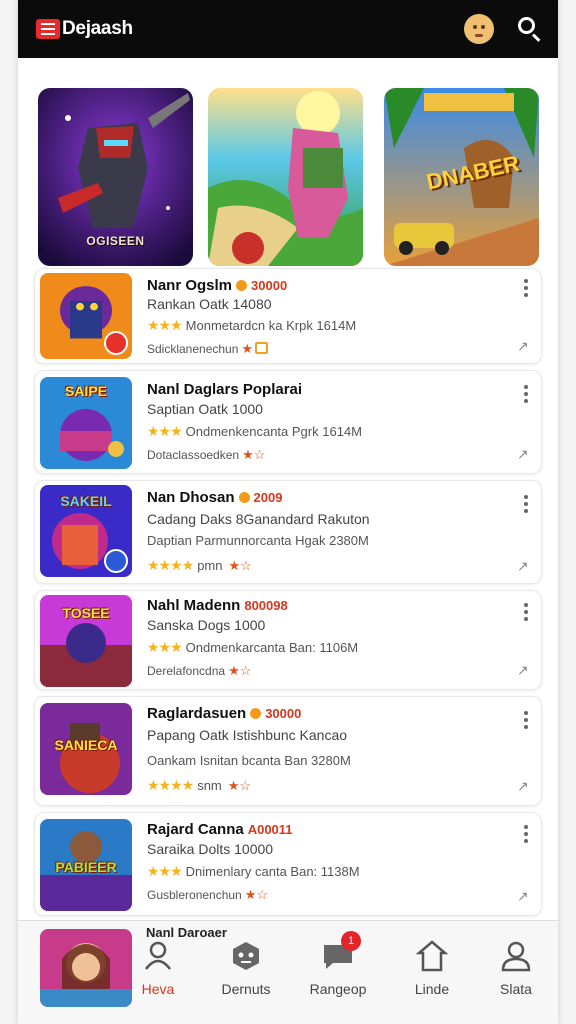  What do you see at coordinates (253, 871) in the screenshot?
I see `app-meta: ★★★ Dnimenlary canta Ban: 1138M` at bounding box center [253, 871].